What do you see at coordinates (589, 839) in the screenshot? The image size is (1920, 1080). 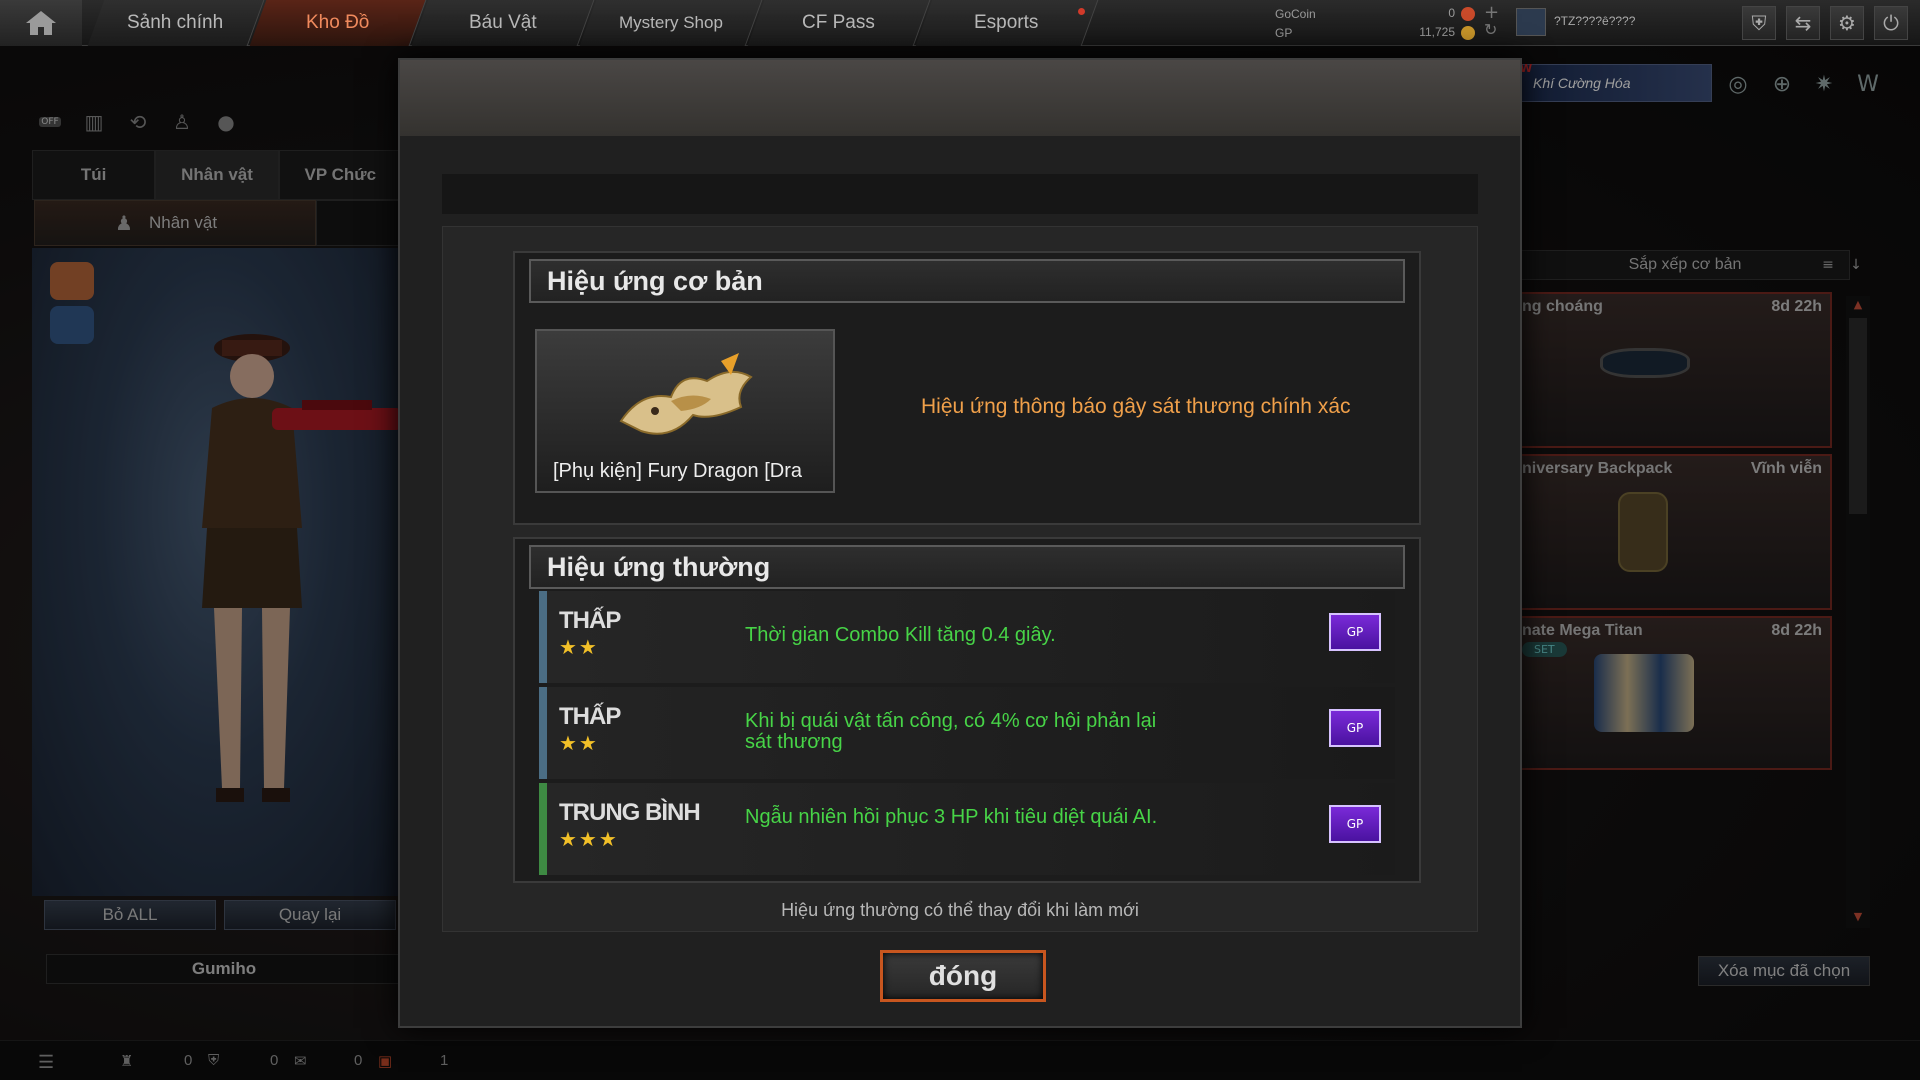 I see `effect-stars: ★★★` at bounding box center [589, 839].